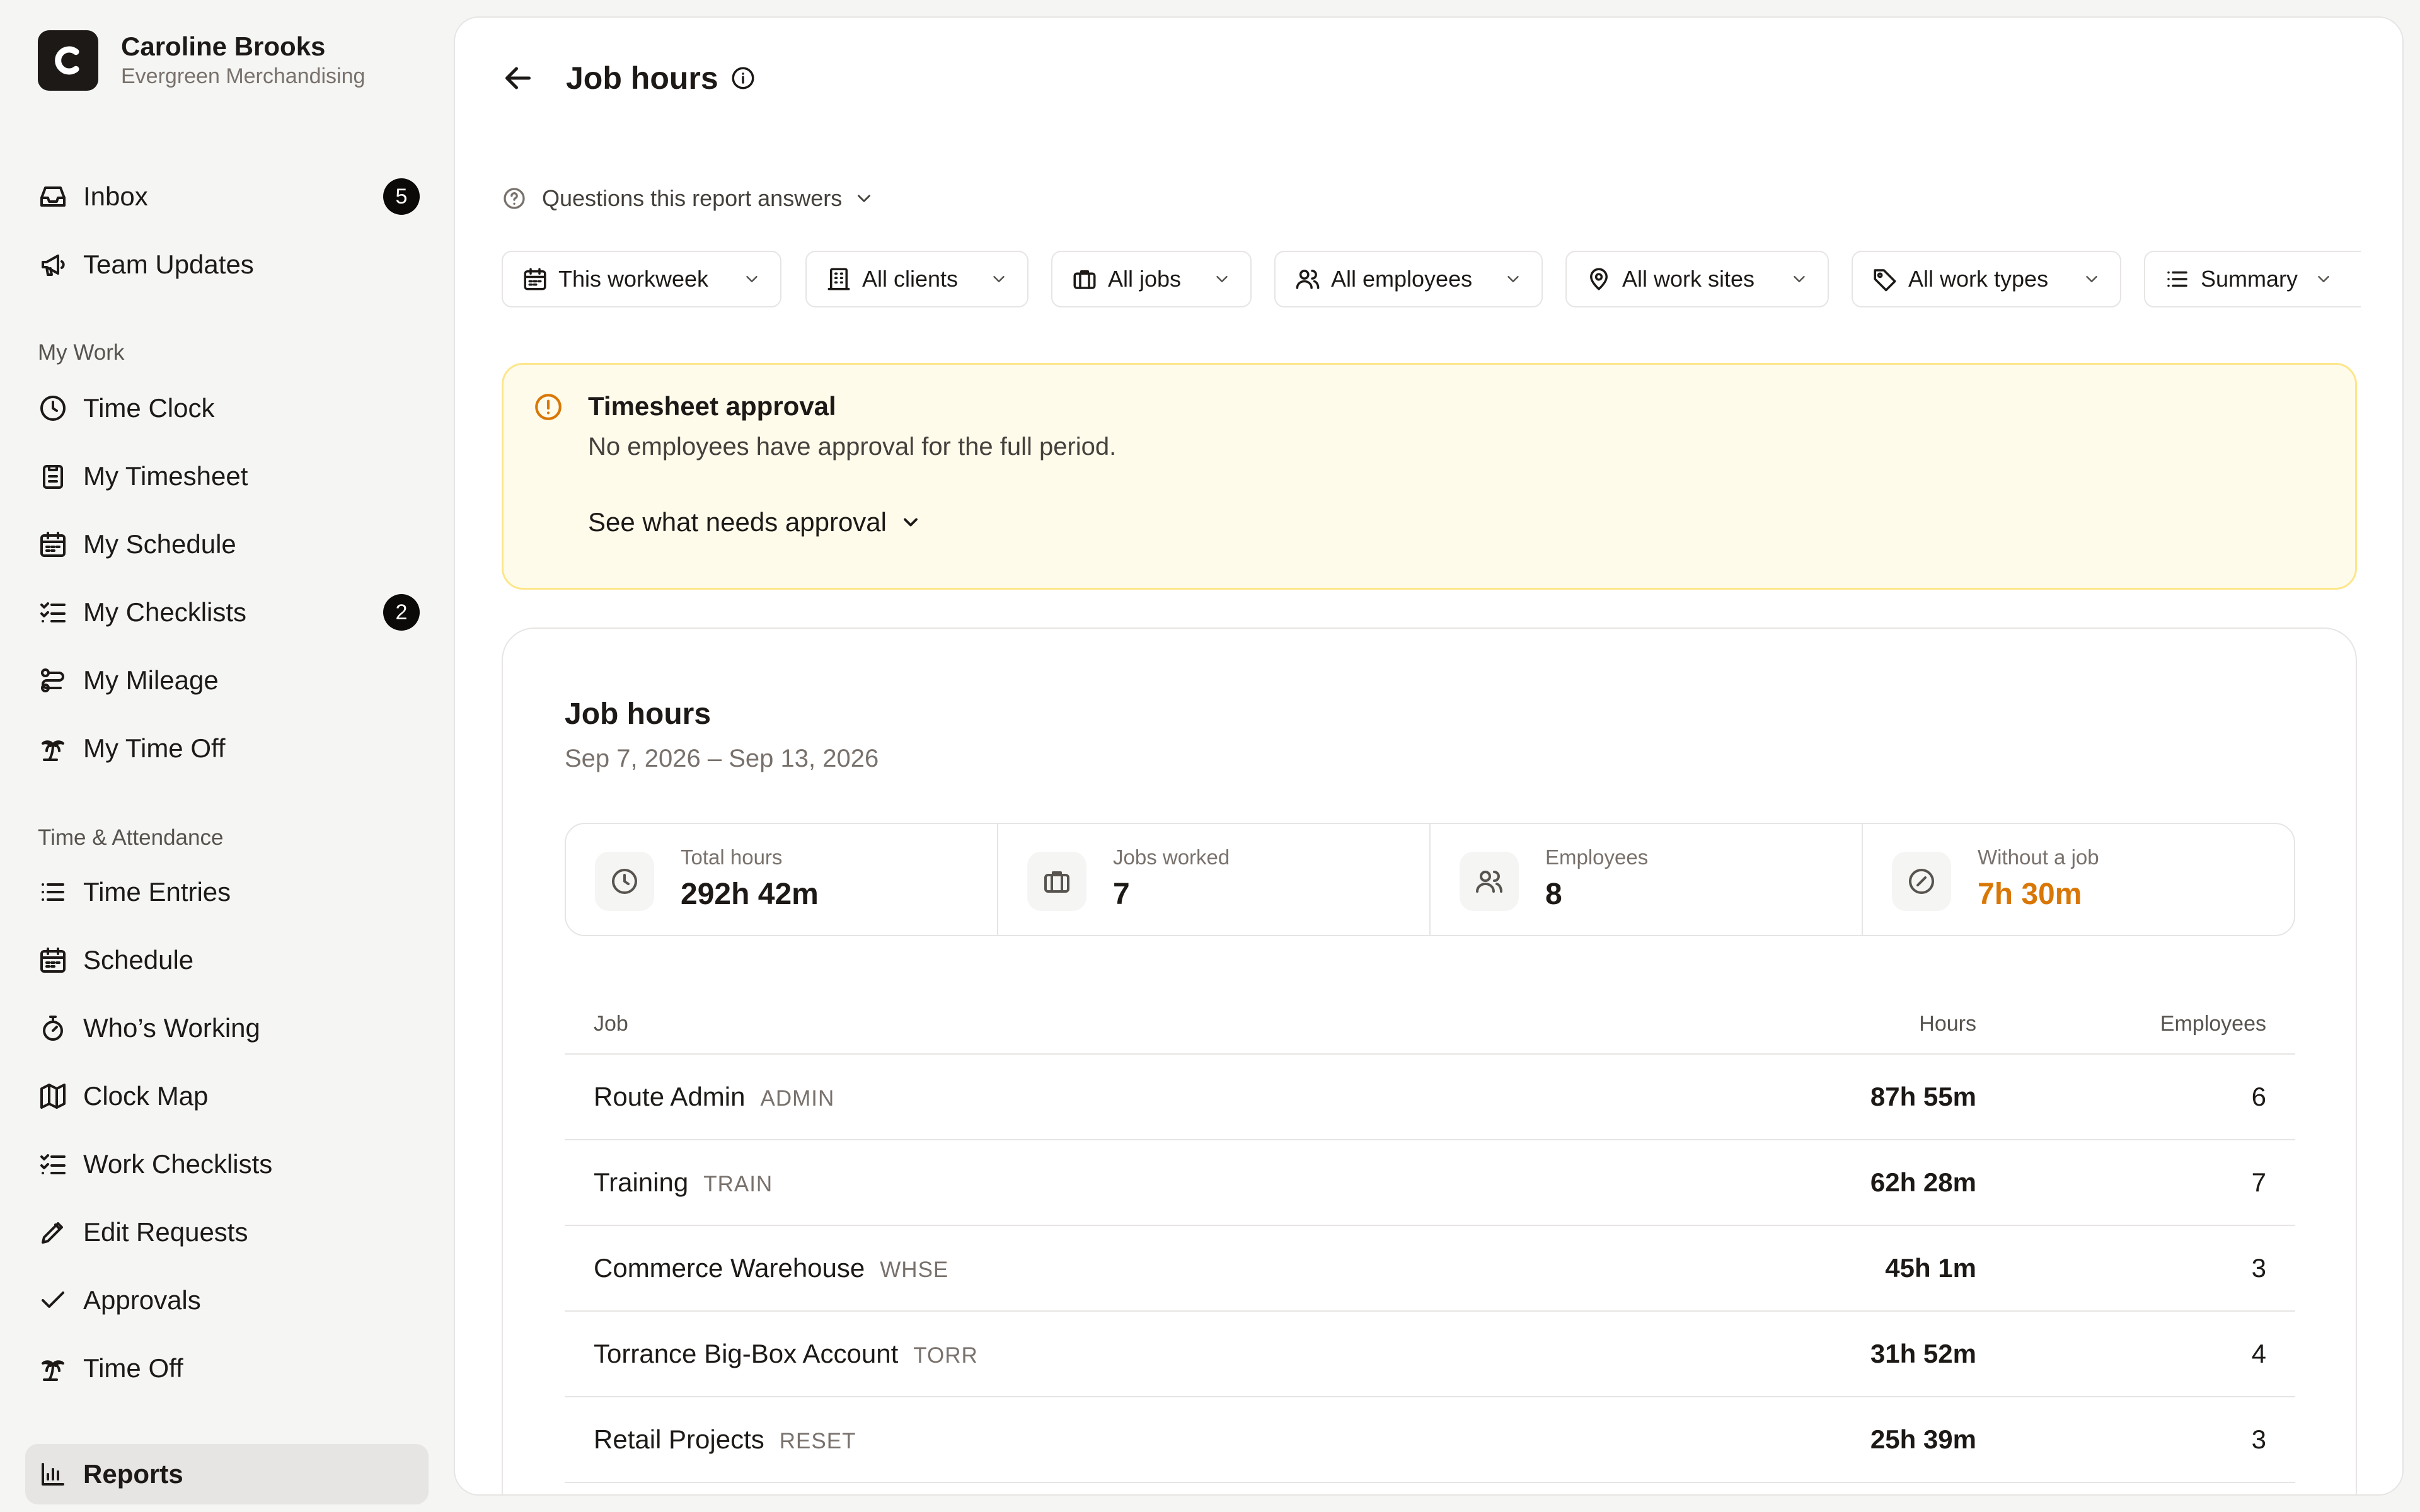 The width and height of the screenshot is (2420, 1512). I want to click on sidebar-item-my-checklists: My Checklists 2, so click(227, 612).